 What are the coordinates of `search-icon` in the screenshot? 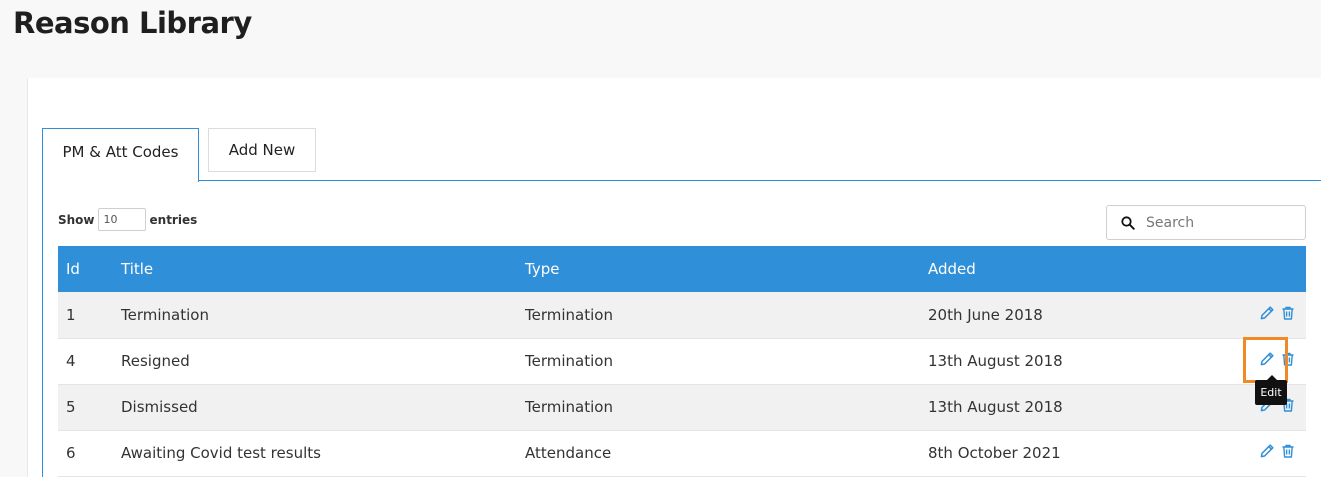 It's located at (1128, 222).